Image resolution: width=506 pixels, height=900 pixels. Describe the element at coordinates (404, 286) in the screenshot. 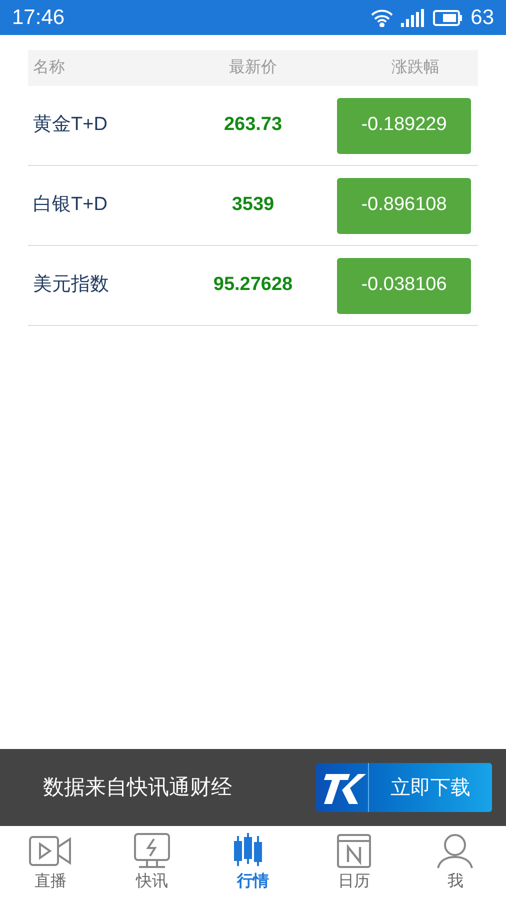

I see `change-badge: -0.038106` at that location.